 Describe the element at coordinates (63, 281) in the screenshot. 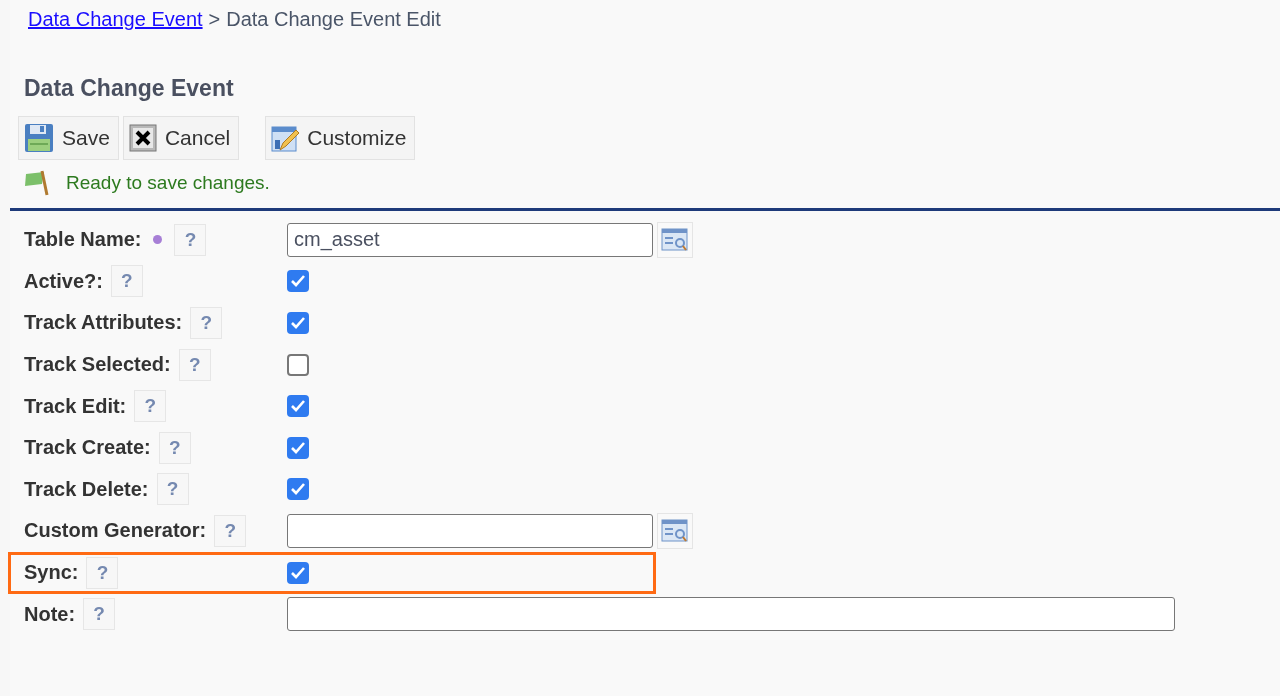

I see `field-label: Active?:` at that location.